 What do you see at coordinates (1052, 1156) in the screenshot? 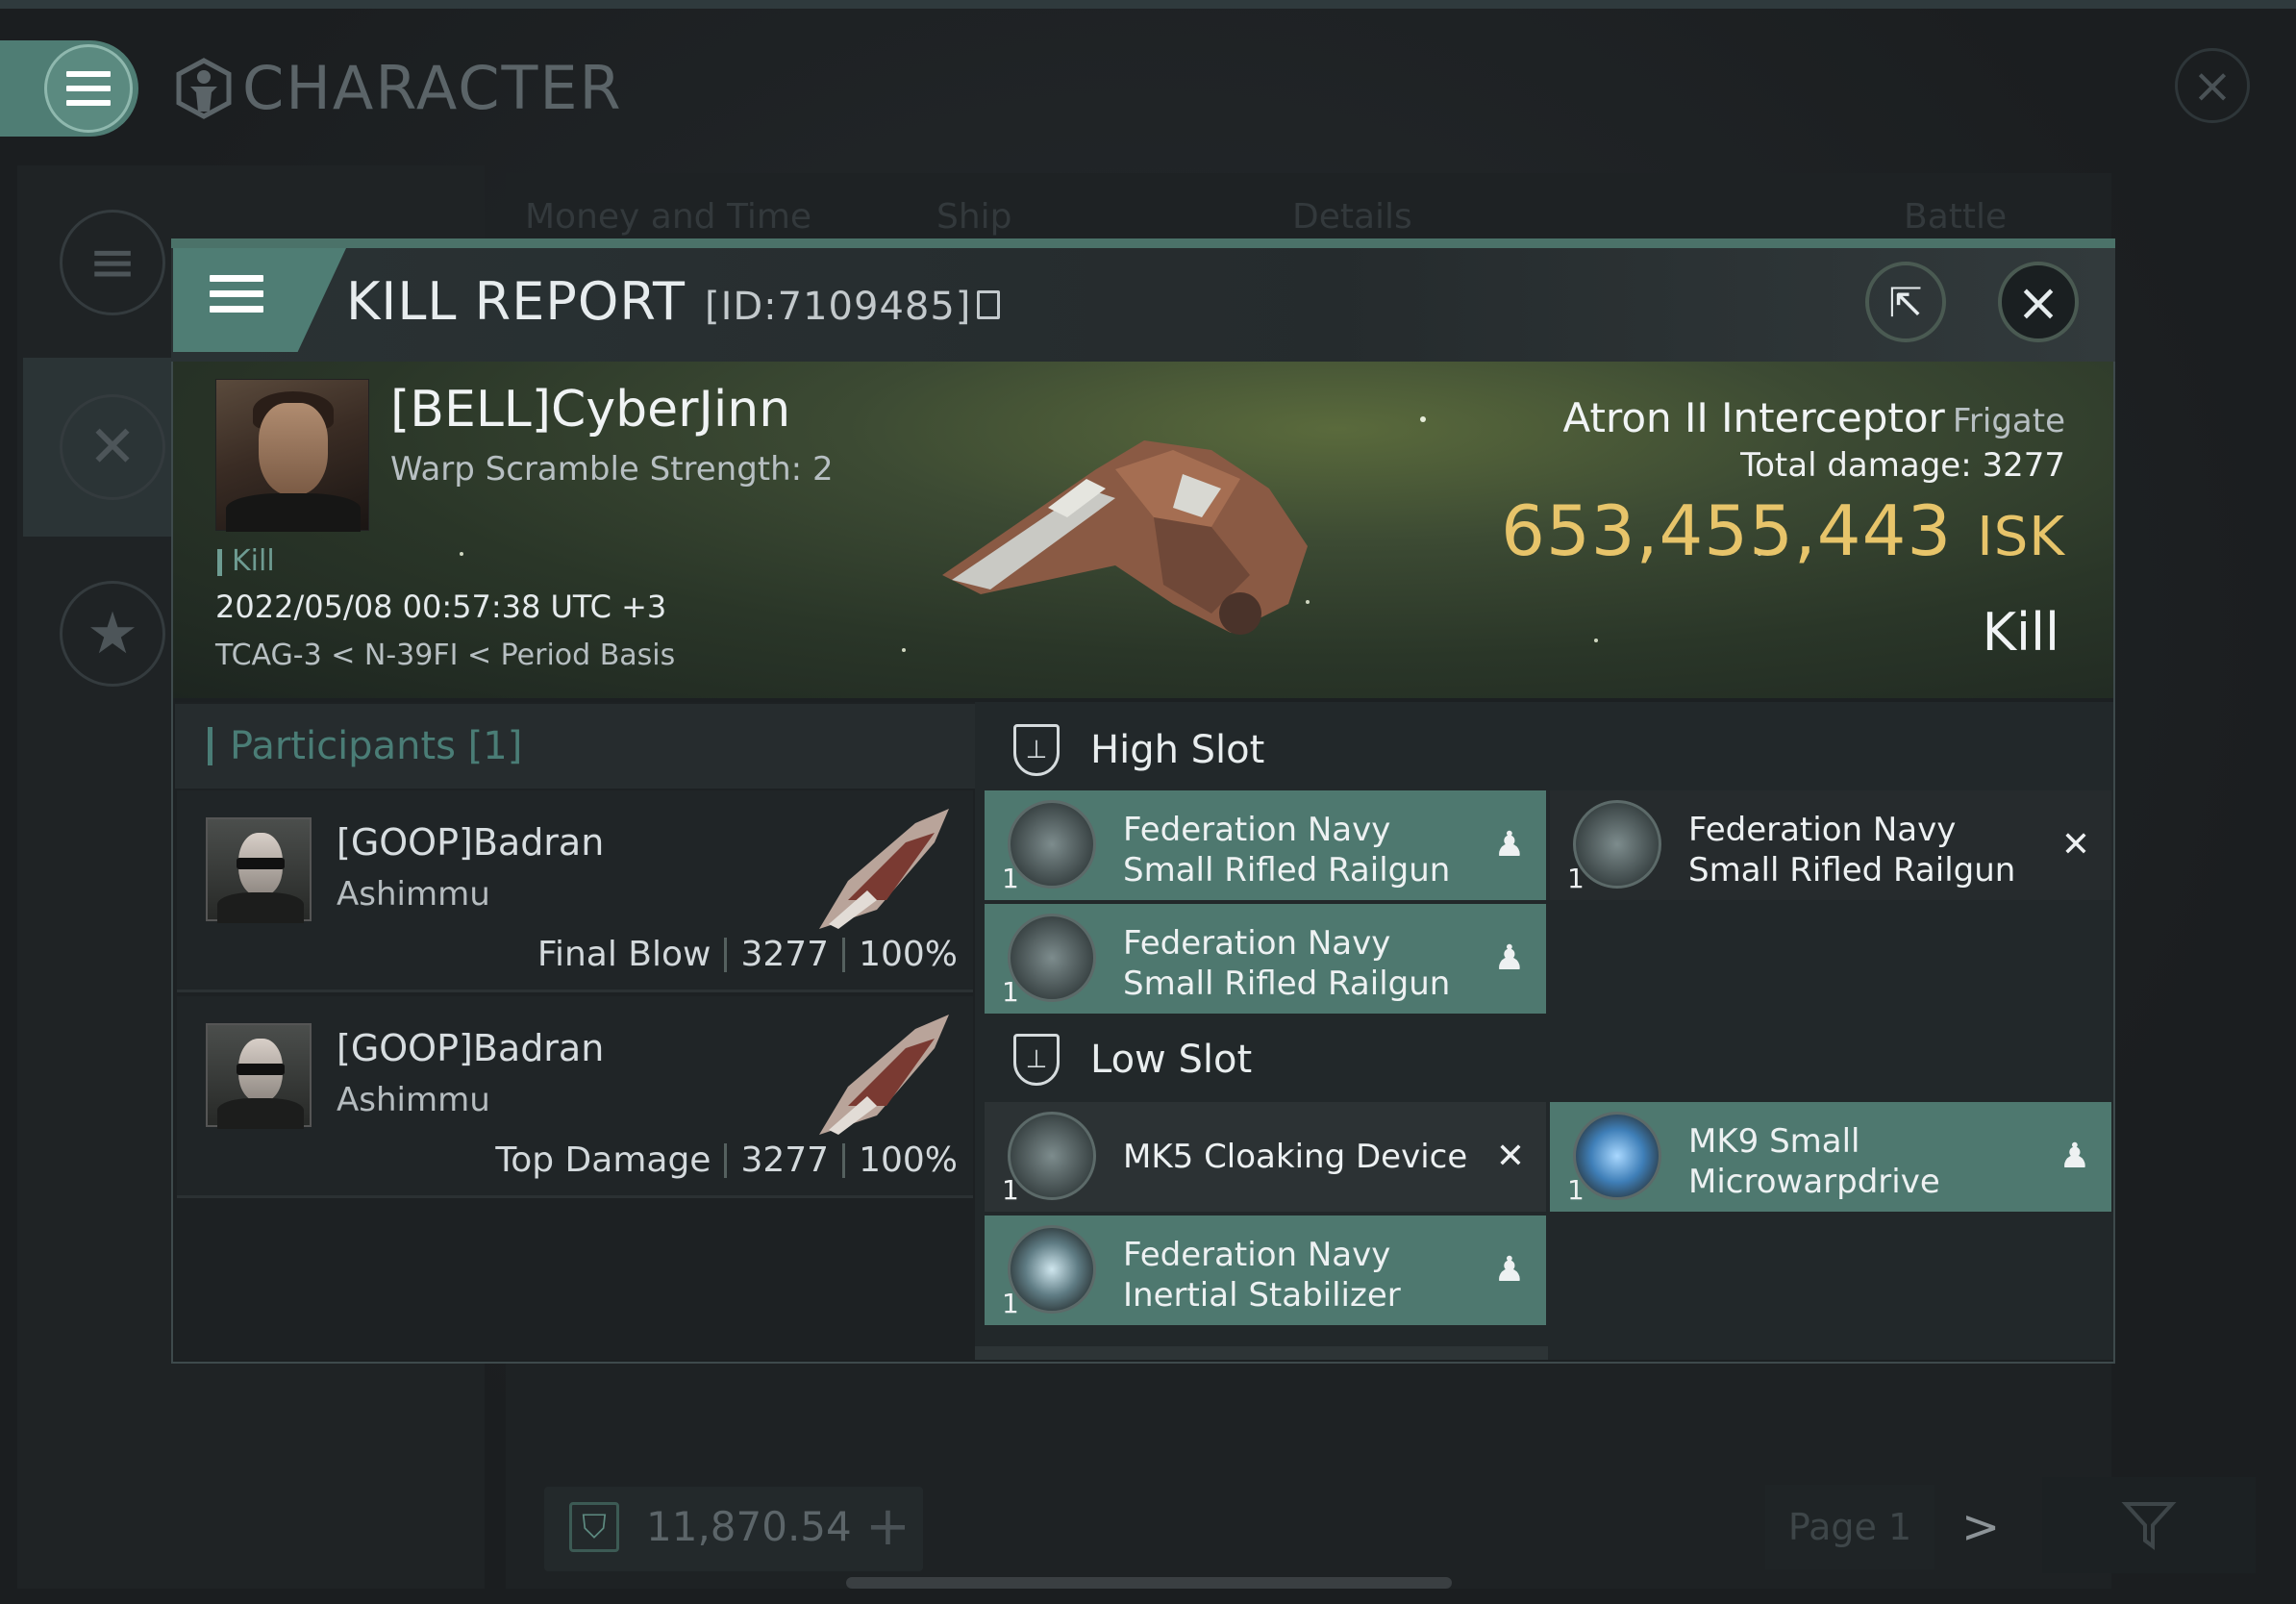
I see `cloaking-device-icon` at bounding box center [1052, 1156].